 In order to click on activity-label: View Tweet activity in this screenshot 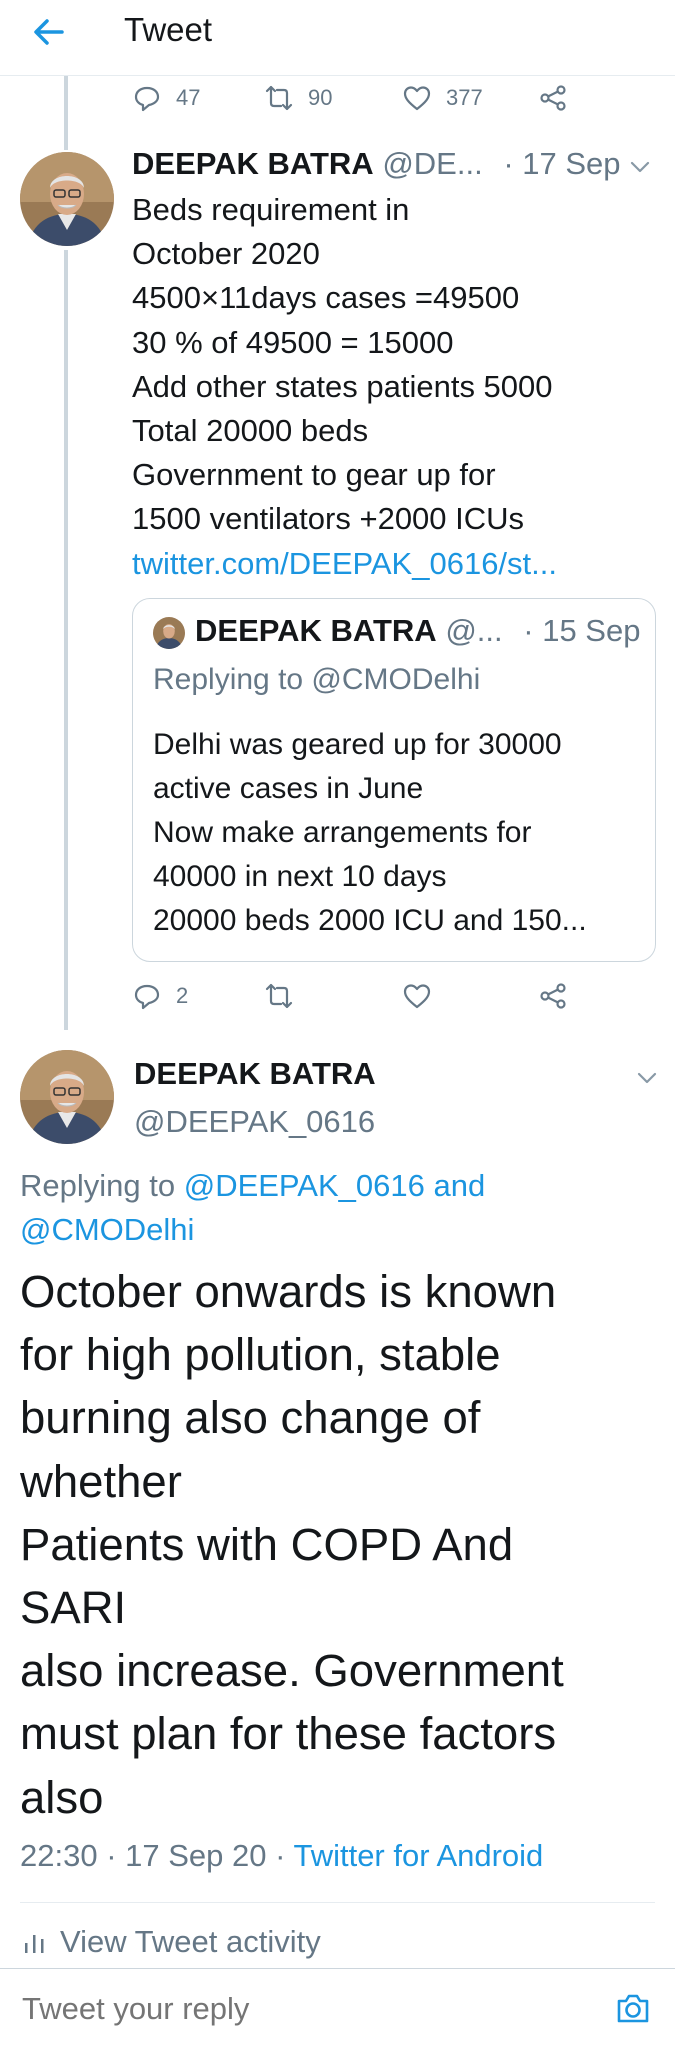, I will do `click(190, 1941)`.